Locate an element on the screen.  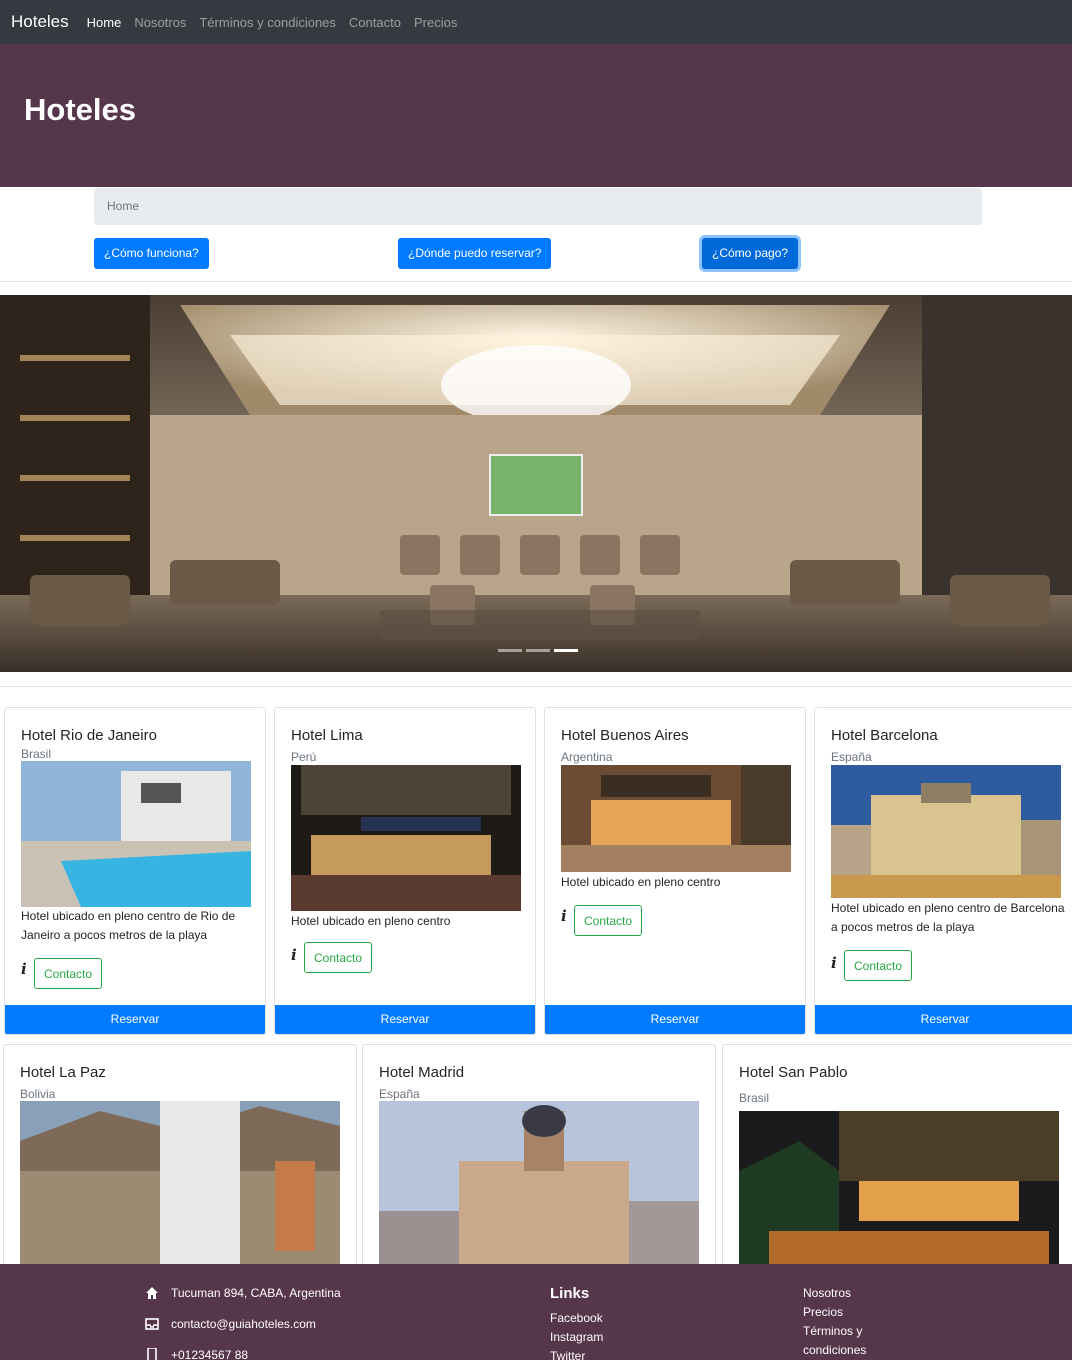
footer-address: Tucuman 894, CABA, Argentina is located at coordinates (243, 1293).